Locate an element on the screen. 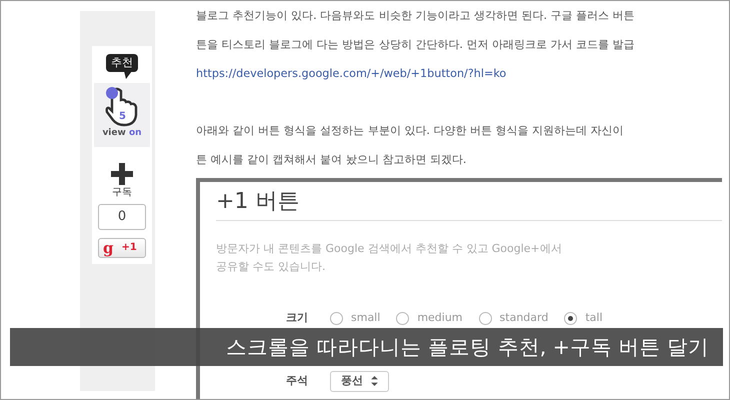  recommend-count: 5 is located at coordinates (122, 117).